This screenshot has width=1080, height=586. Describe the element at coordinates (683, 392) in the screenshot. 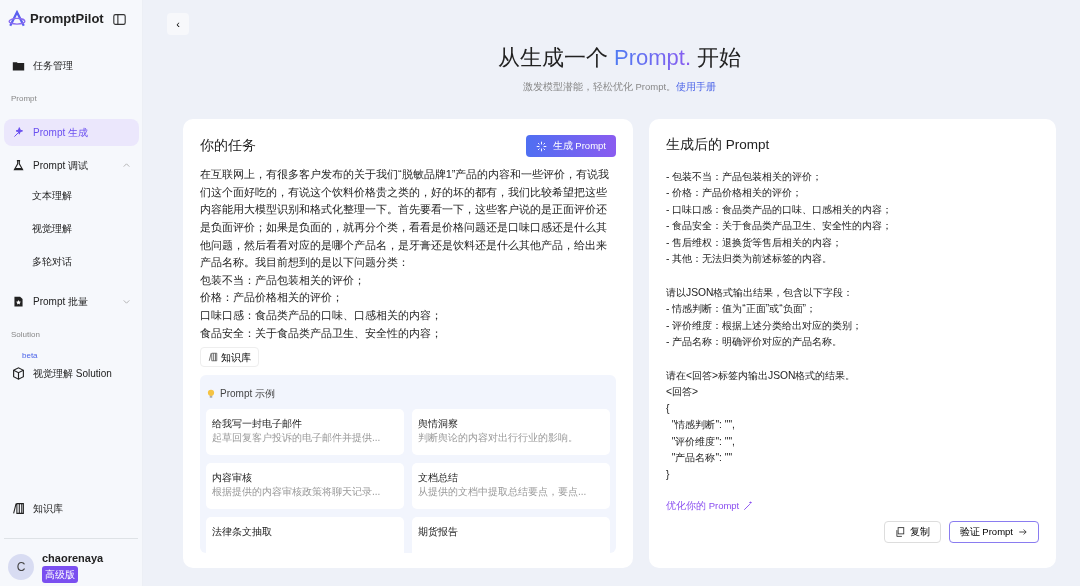

I see `prompt-line: <回答>` at that location.